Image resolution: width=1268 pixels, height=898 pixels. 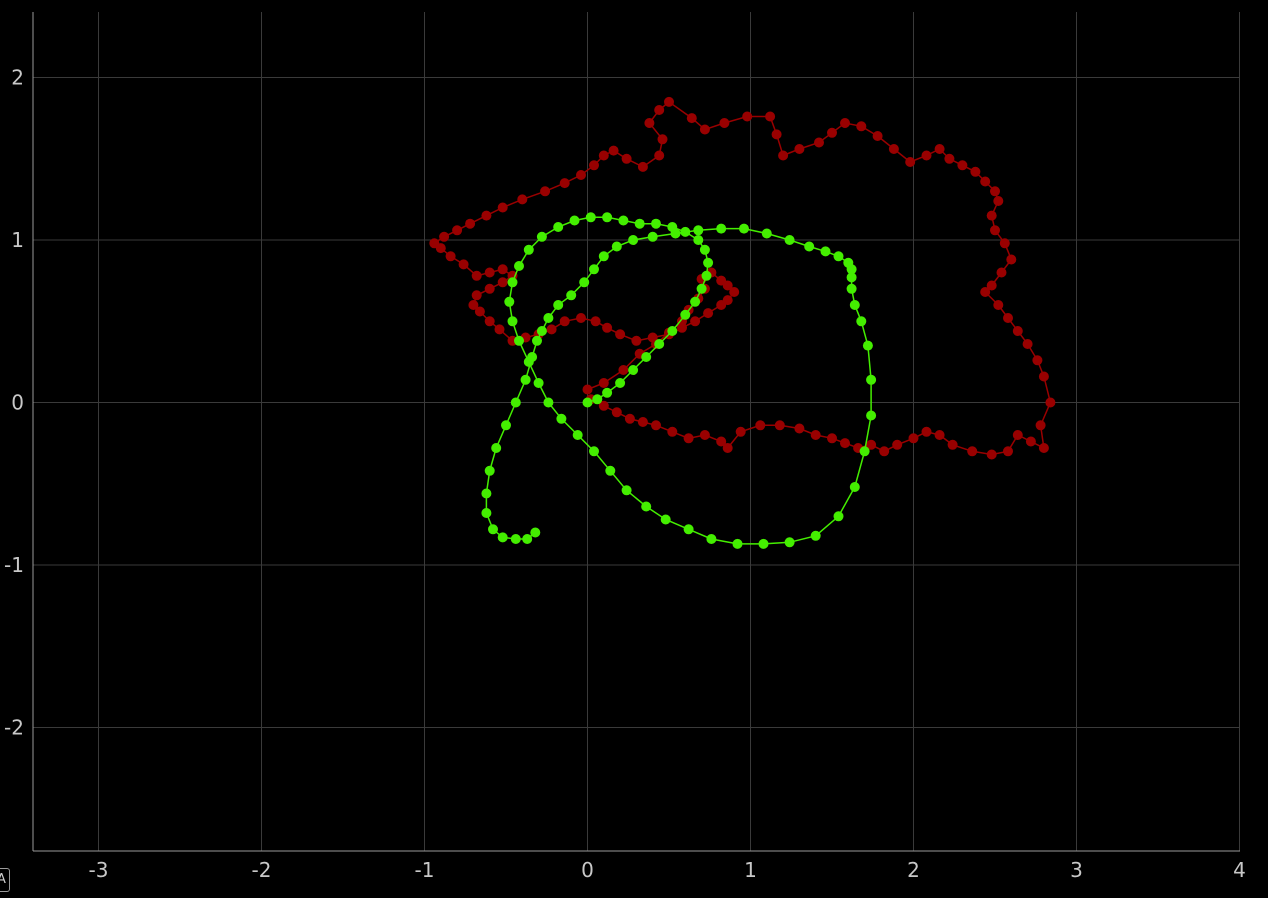 What do you see at coordinates (14, 565) in the screenshot?
I see `y-tick-label: -1` at bounding box center [14, 565].